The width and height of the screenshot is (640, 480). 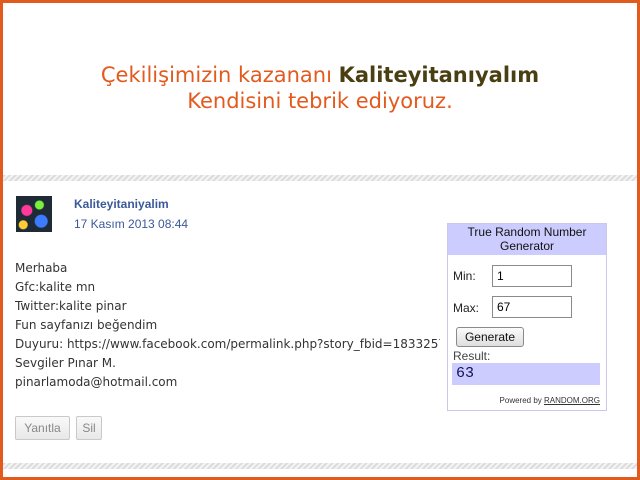 What do you see at coordinates (532, 307) in the screenshot?
I see `max-input: 67` at bounding box center [532, 307].